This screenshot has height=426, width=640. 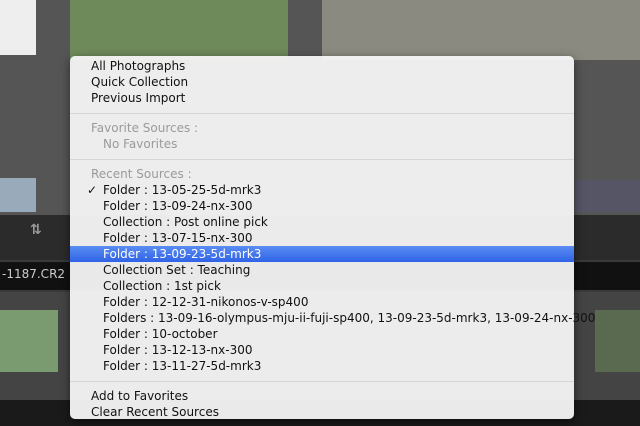 What do you see at coordinates (178, 238) in the screenshot?
I see `menu-item-label: Folder : 13-07-15-nx-300` at bounding box center [178, 238].